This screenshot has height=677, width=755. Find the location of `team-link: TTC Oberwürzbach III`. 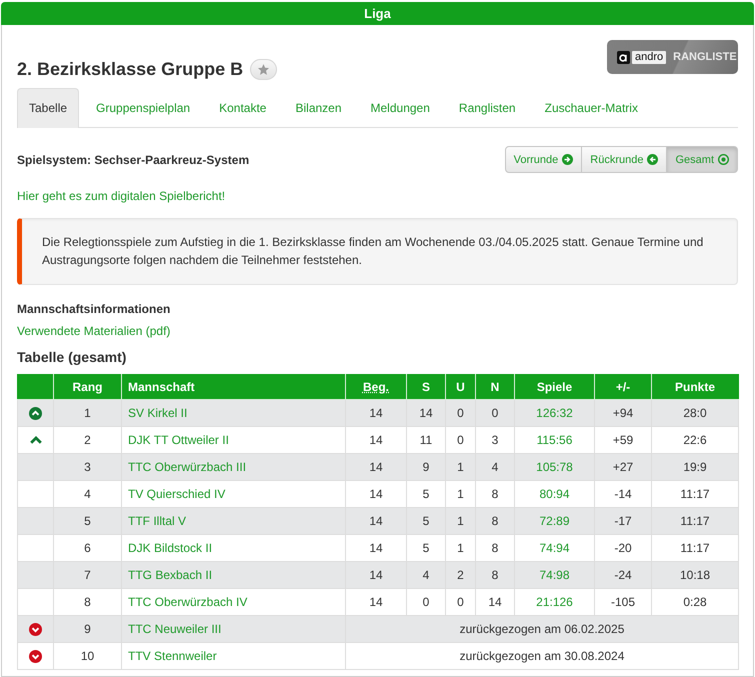

team-link: TTC Oberwürzbach III is located at coordinates (187, 467).